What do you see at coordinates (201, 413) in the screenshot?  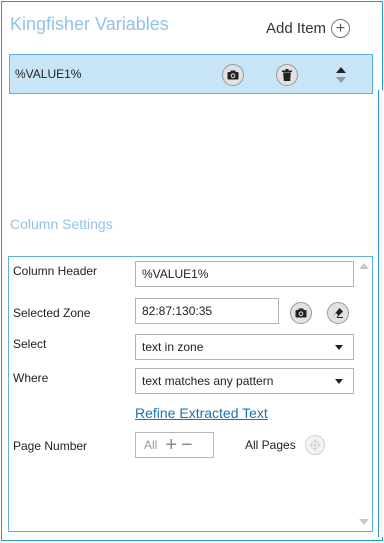 I see `refine-extracted-text-link: Refine Extracted Text` at bounding box center [201, 413].